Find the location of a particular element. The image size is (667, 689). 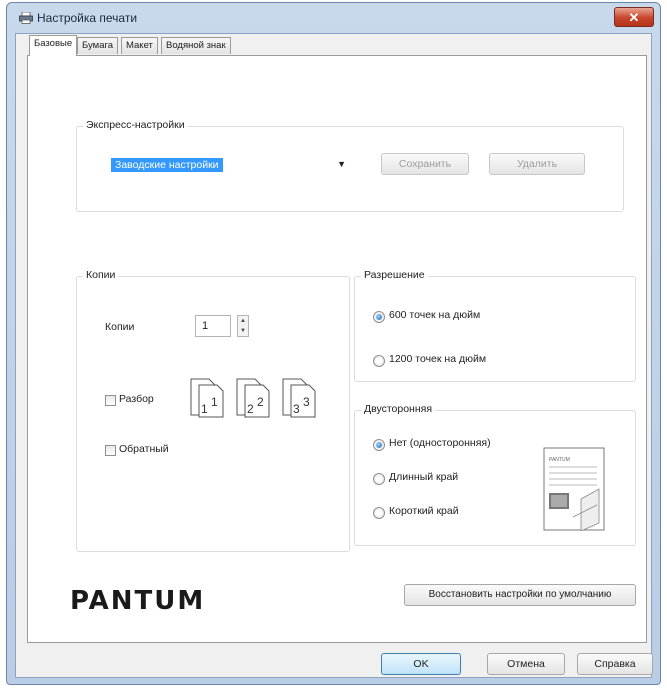

help-button: Справка is located at coordinates (615, 664).